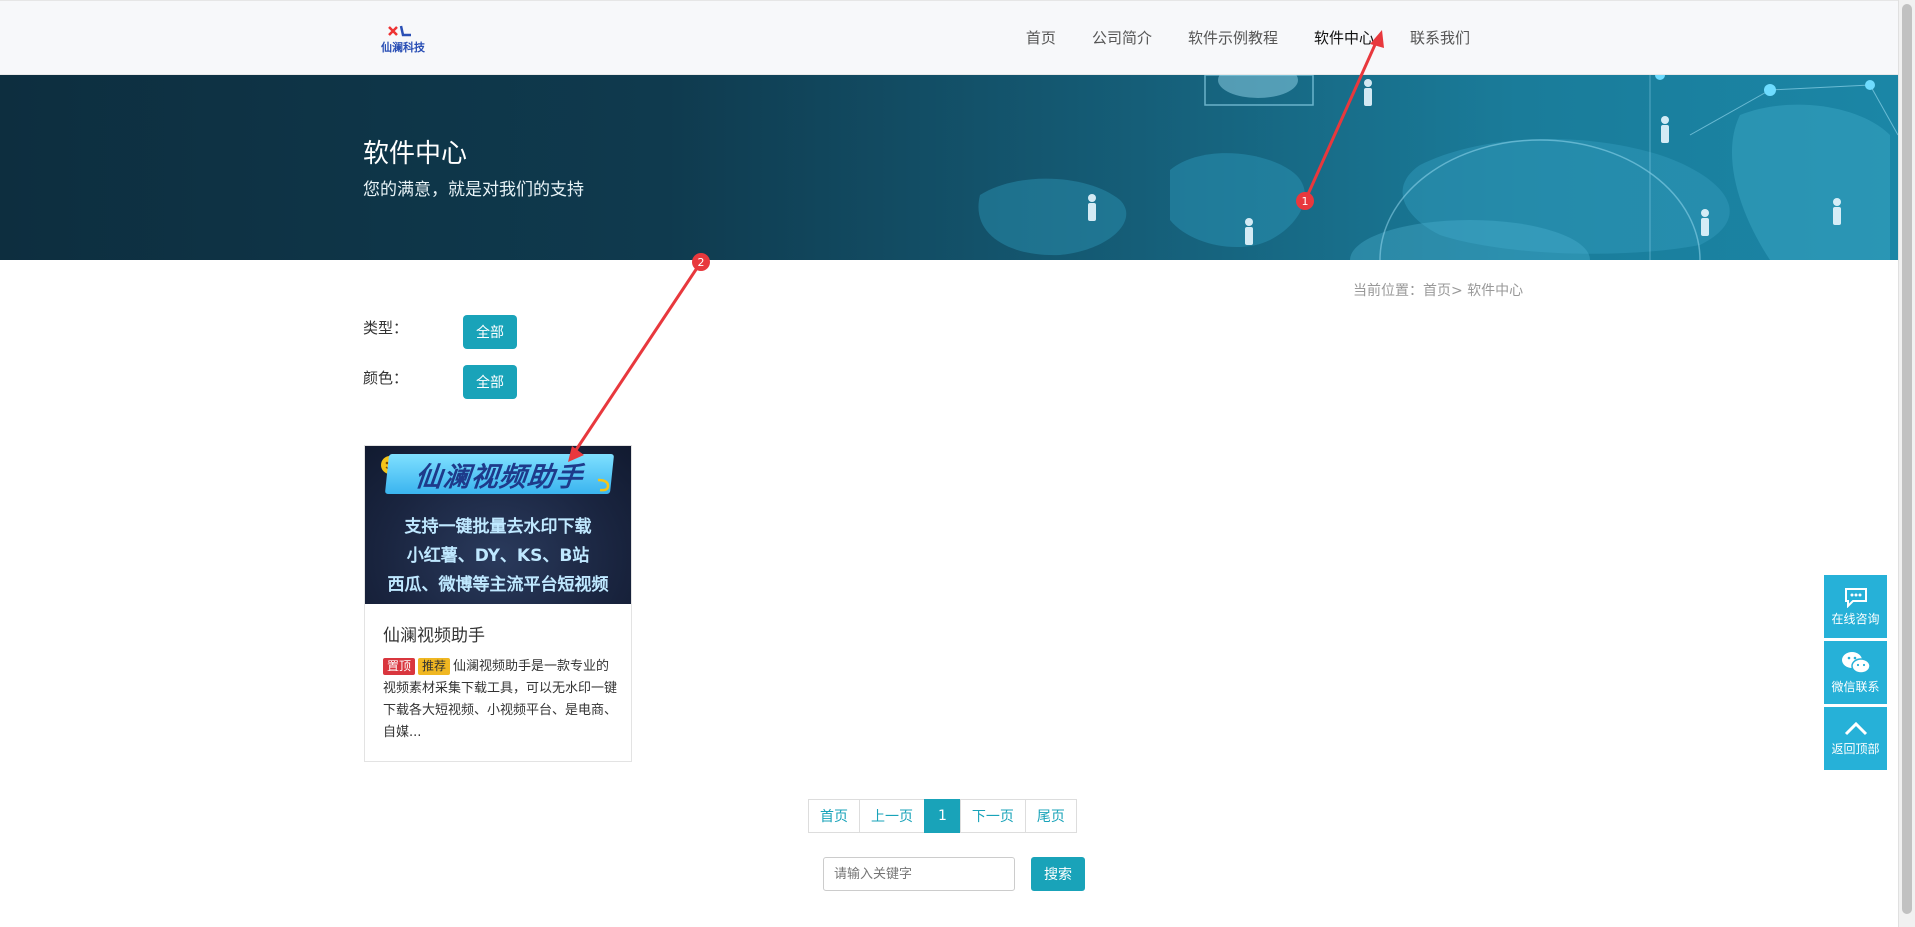  Describe the element at coordinates (498, 556) in the screenshot. I see `thumbnail-line-2: 小红薯、DY、KS、B站` at that location.